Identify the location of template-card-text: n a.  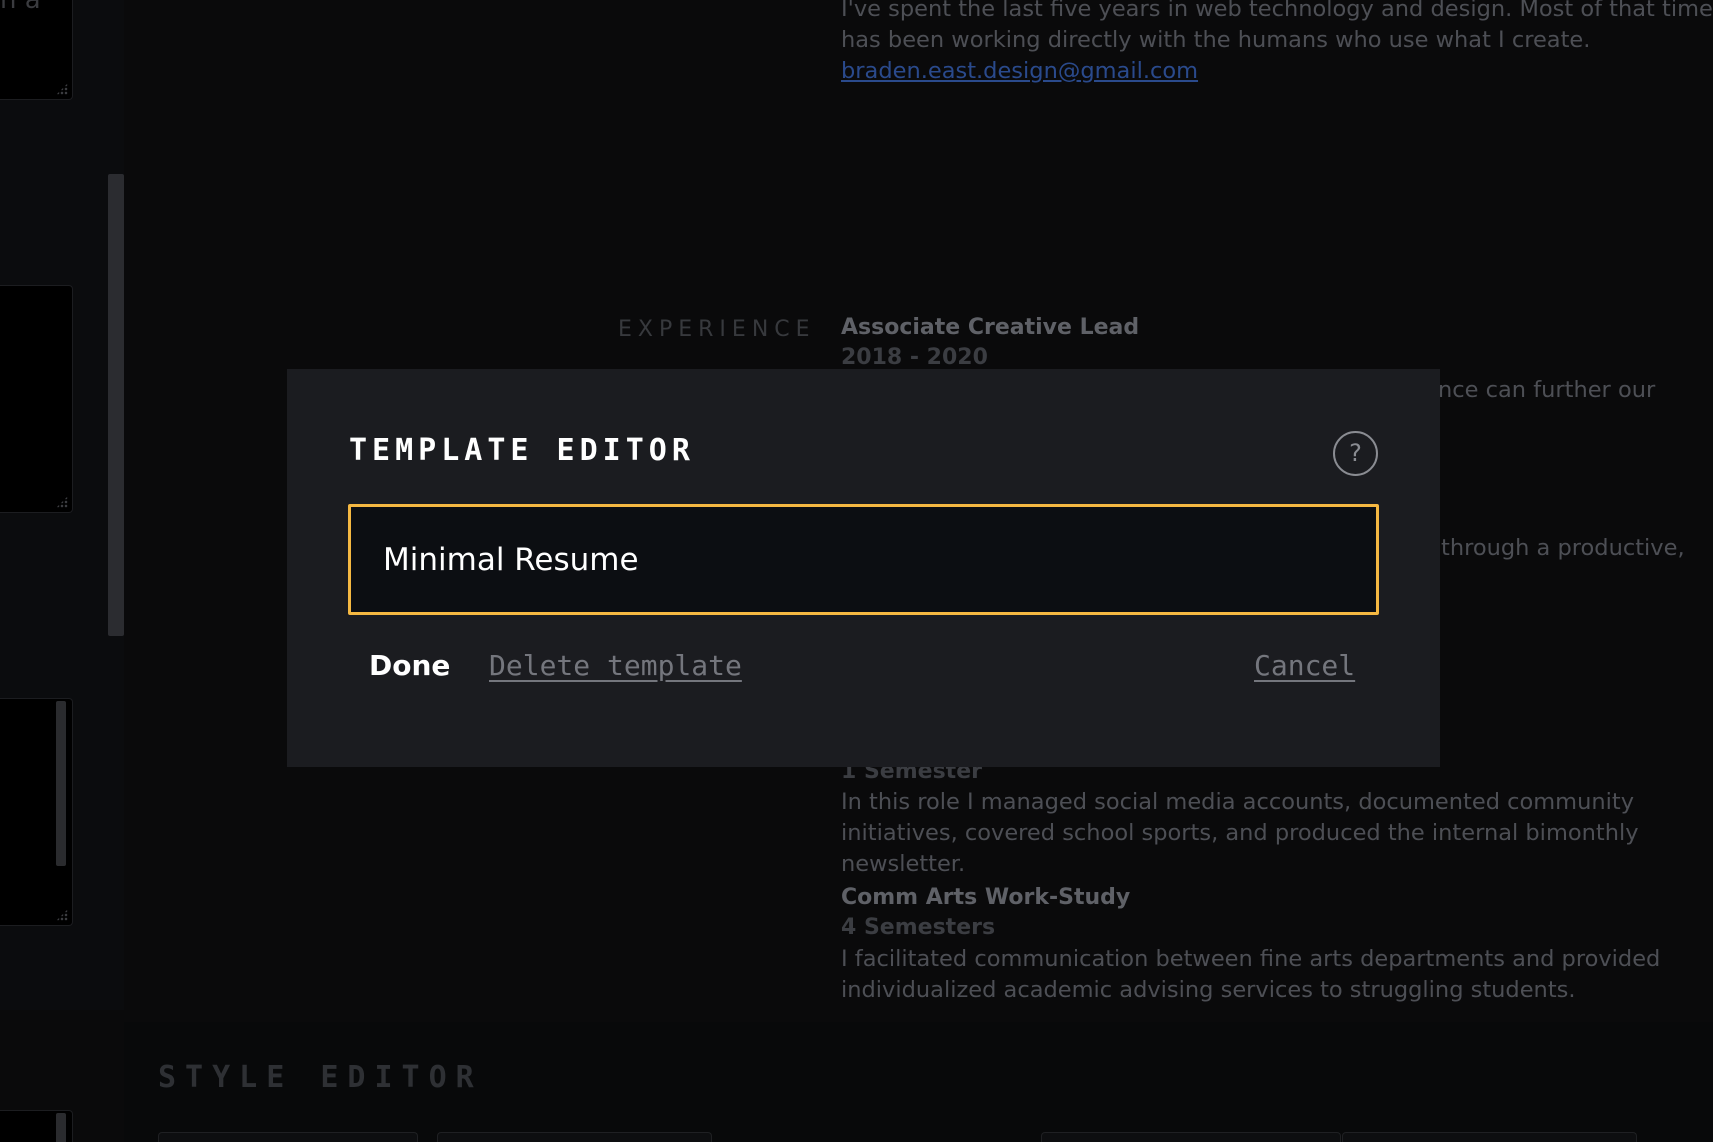
(20, 7).